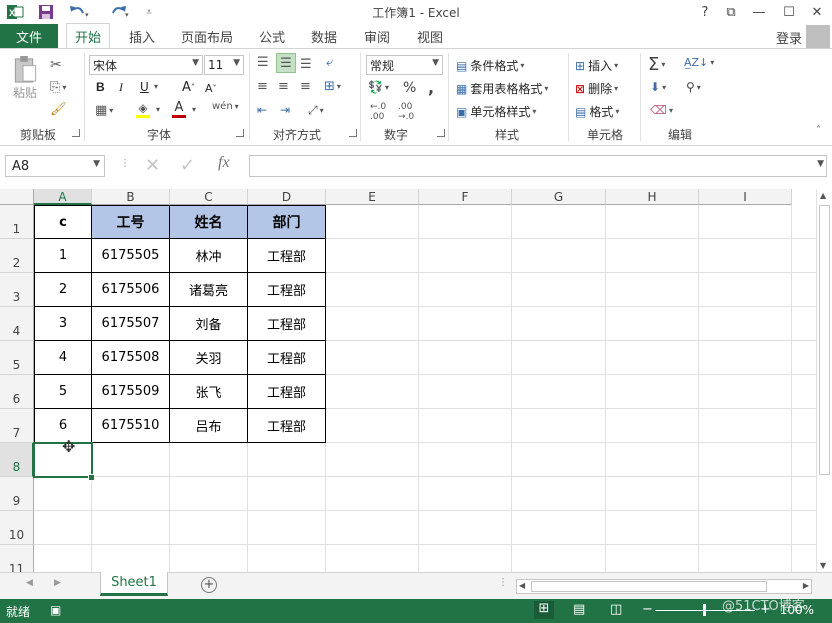 Image resolution: width=832 pixels, height=623 pixels. Describe the element at coordinates (225, 106) in the screenshot. I see `phonetic-button: wén ▾` at that location.